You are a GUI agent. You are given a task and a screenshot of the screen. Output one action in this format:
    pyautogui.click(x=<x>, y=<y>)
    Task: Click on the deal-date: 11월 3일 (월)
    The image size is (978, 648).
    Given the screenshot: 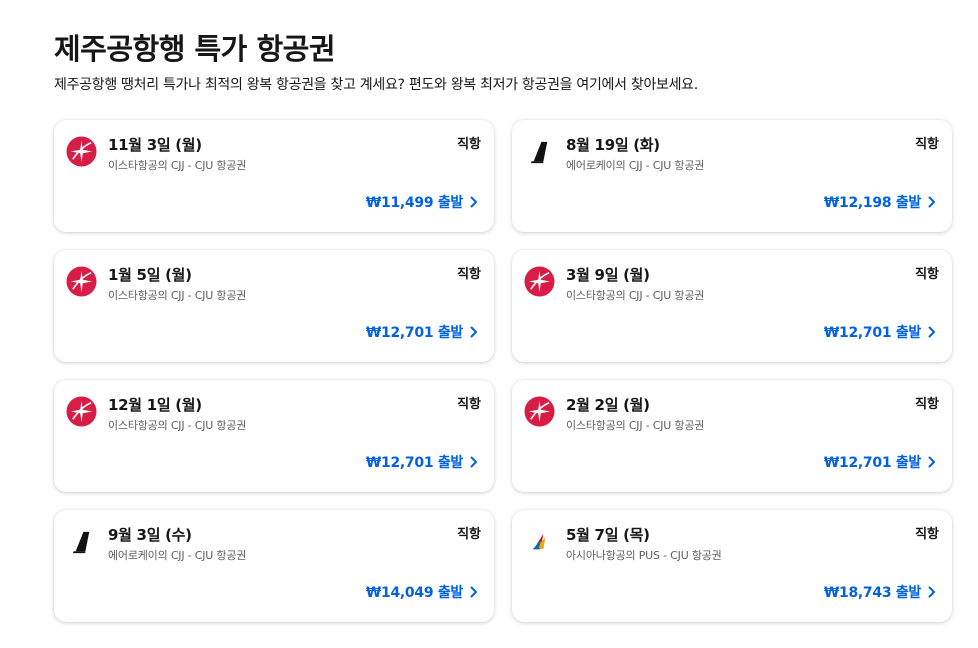 What is the action you would take?
    pyautogui.click(x=155, y=145)
    